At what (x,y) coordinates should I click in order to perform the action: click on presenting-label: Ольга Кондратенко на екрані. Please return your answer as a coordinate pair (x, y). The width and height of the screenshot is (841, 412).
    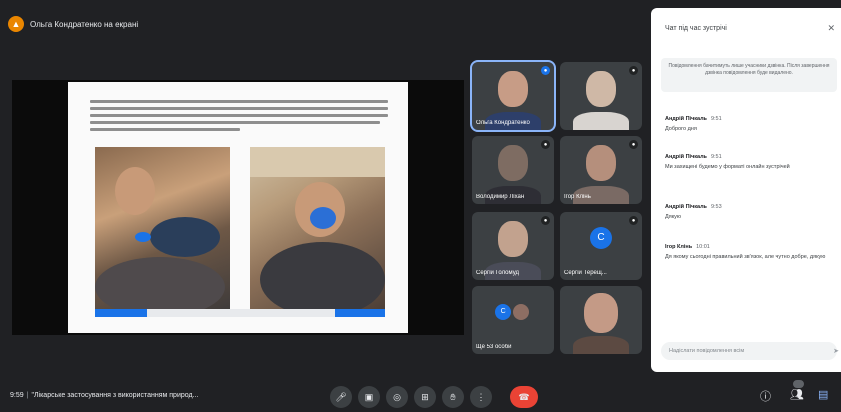
    Looking at the image, I should click on (84, 24).